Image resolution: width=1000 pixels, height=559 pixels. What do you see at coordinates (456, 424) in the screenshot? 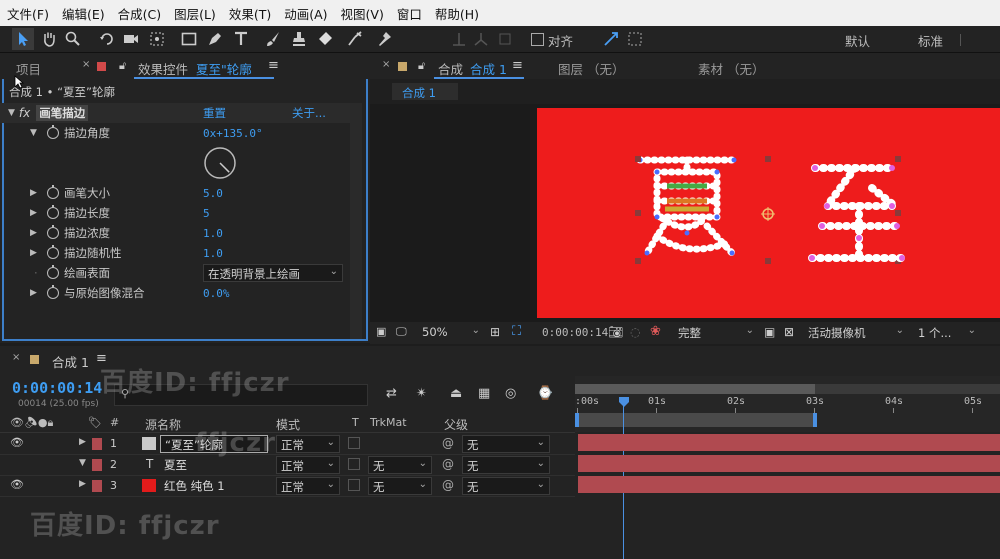
I see `col-parent: 父级` at bounding box center [456, 424].